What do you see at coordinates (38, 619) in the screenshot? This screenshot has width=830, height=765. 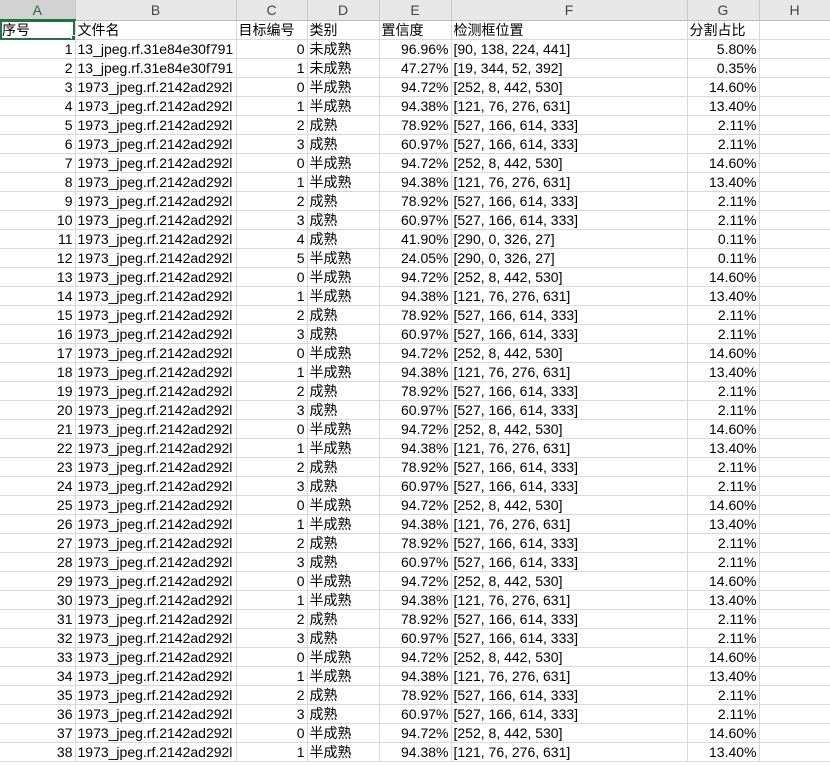 I see `cell-index: 31` at bounding box center [38, 619].